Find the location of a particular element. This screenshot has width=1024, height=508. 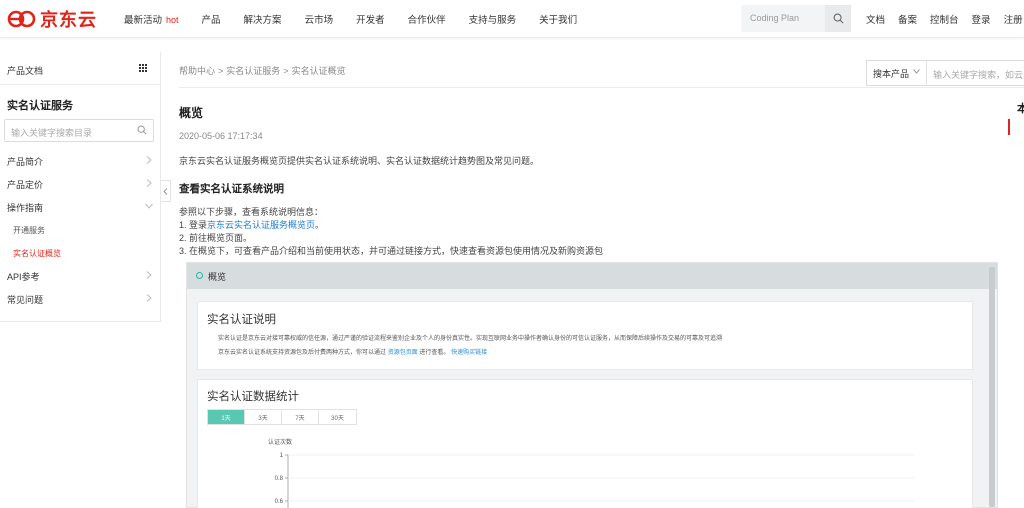

toc-title: 本 is located at coordinates (1020, 109).